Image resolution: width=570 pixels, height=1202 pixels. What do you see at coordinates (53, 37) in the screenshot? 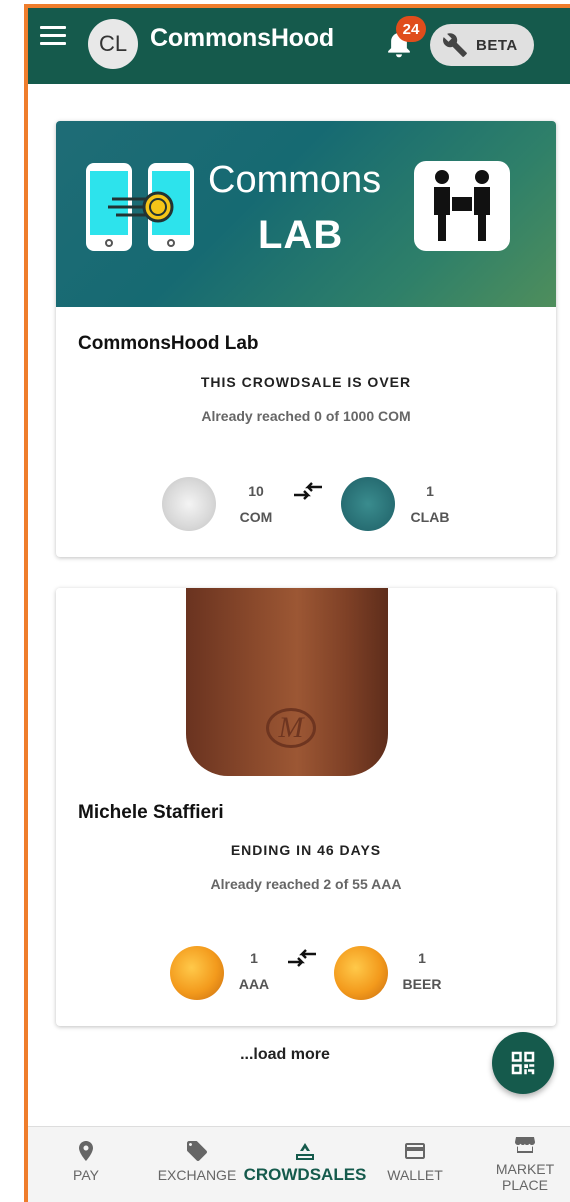
I see `menu-icon` at bounding box center [53, 37].